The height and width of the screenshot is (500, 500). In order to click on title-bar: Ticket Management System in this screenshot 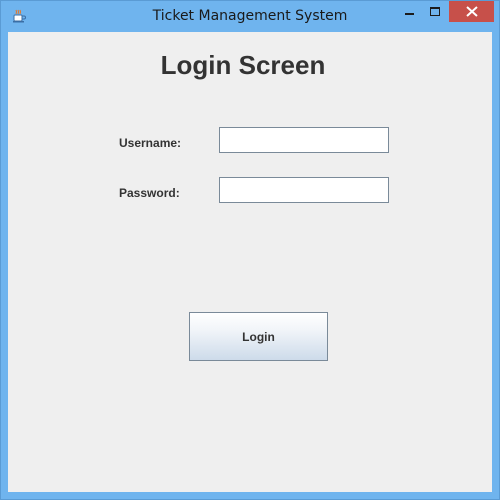, I will do `click(250, 16)`.